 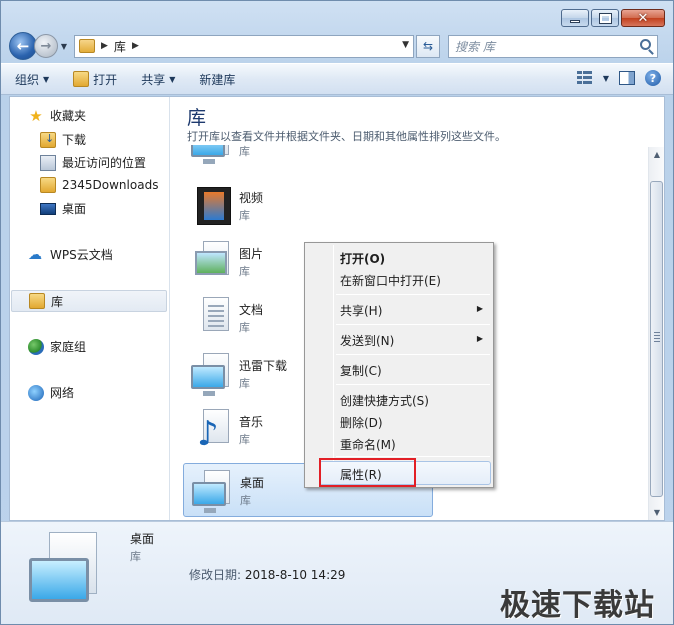 What do you see at coordinates (142, 539) in the screenshot?
I see `details-name: 桌面` at bounding box center [142, 539].